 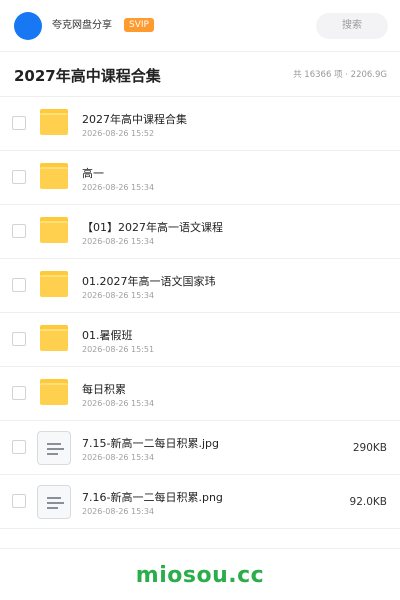 What do you see at coordinates (134, 119) in the screenshot?
I see `item-name: 2027年高中课程合集` at bounding box center [134, 119].